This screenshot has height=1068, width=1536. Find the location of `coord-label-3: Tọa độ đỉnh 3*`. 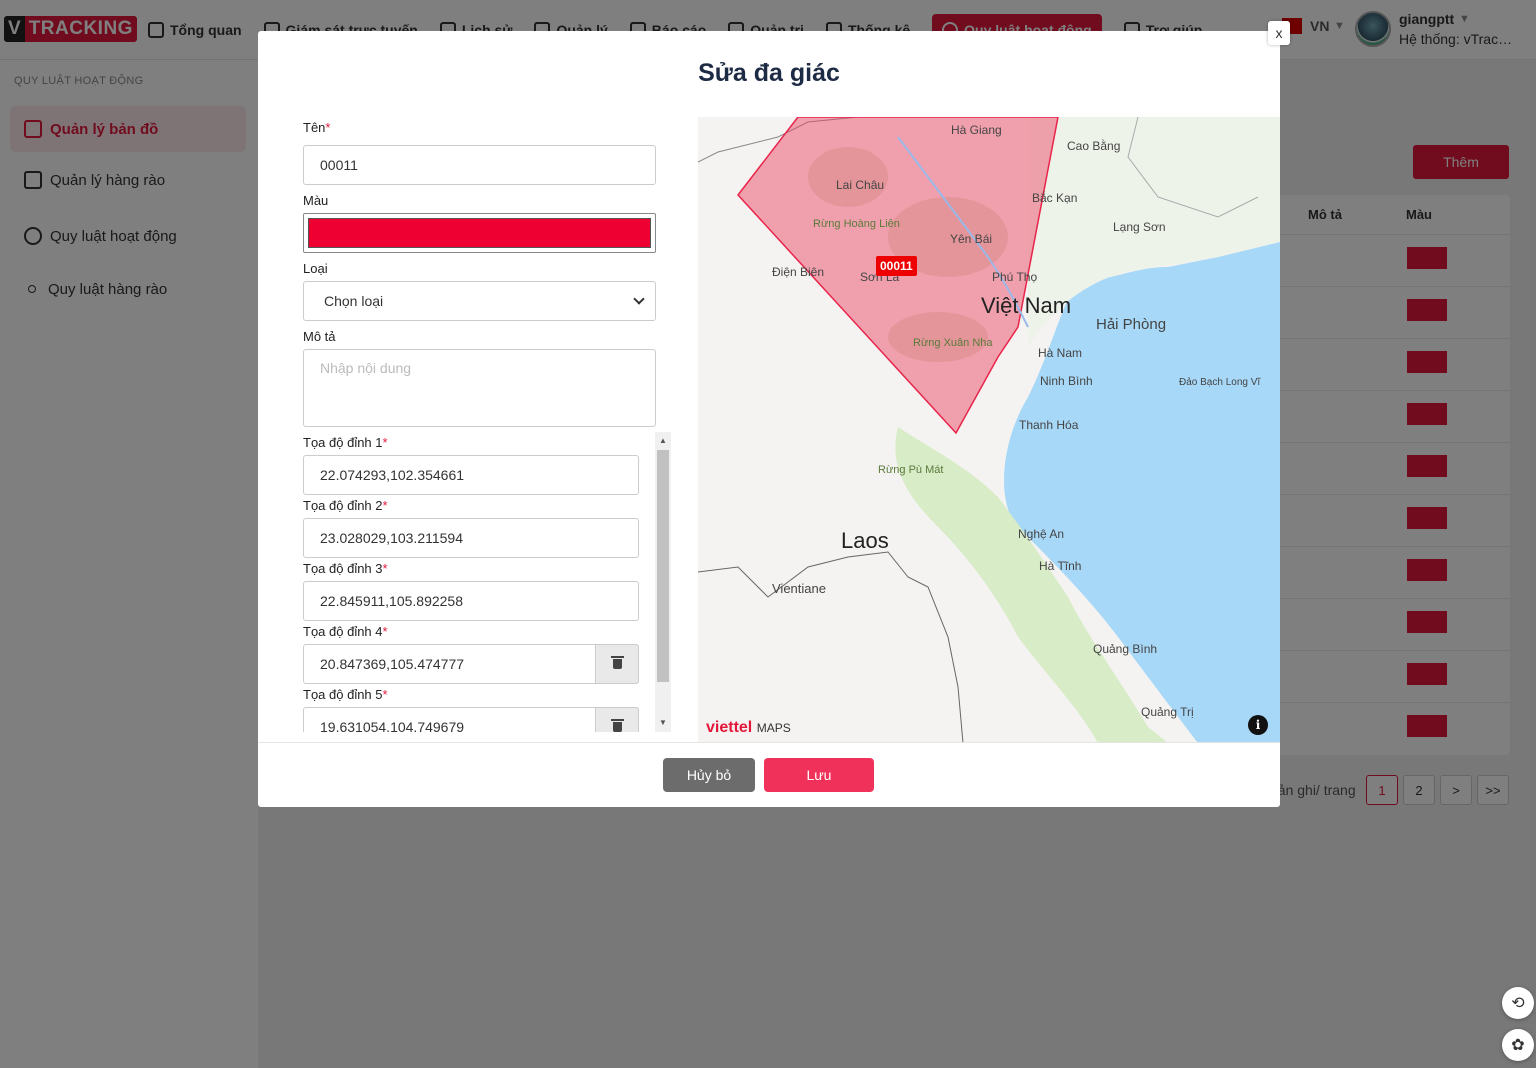

coord-label-3: Tọa độ đỉnh 3* is located at coordinates (345, 568).